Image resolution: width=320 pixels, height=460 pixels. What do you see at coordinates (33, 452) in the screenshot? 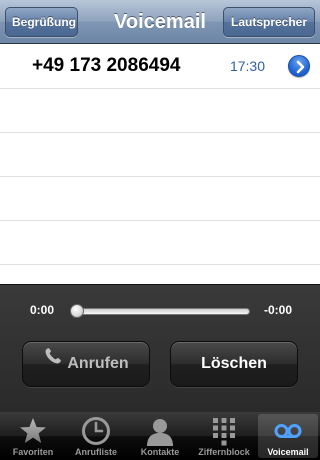
I see `tab-label: Favoriten` at bounding box center [33, 452].